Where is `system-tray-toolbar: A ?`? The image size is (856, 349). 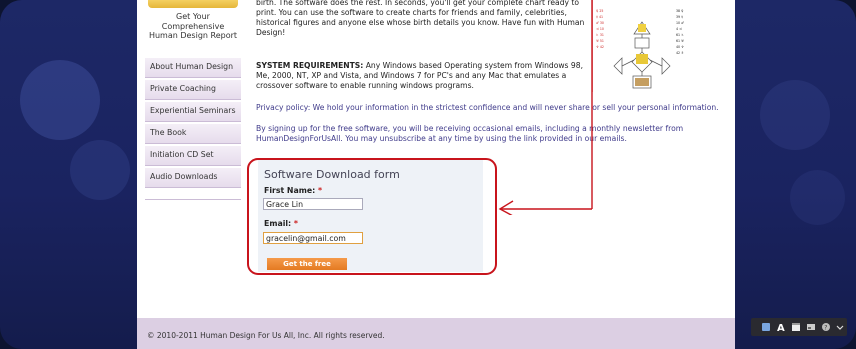 system-tray-toolbar: A ? is located at coordinates (799, 327).